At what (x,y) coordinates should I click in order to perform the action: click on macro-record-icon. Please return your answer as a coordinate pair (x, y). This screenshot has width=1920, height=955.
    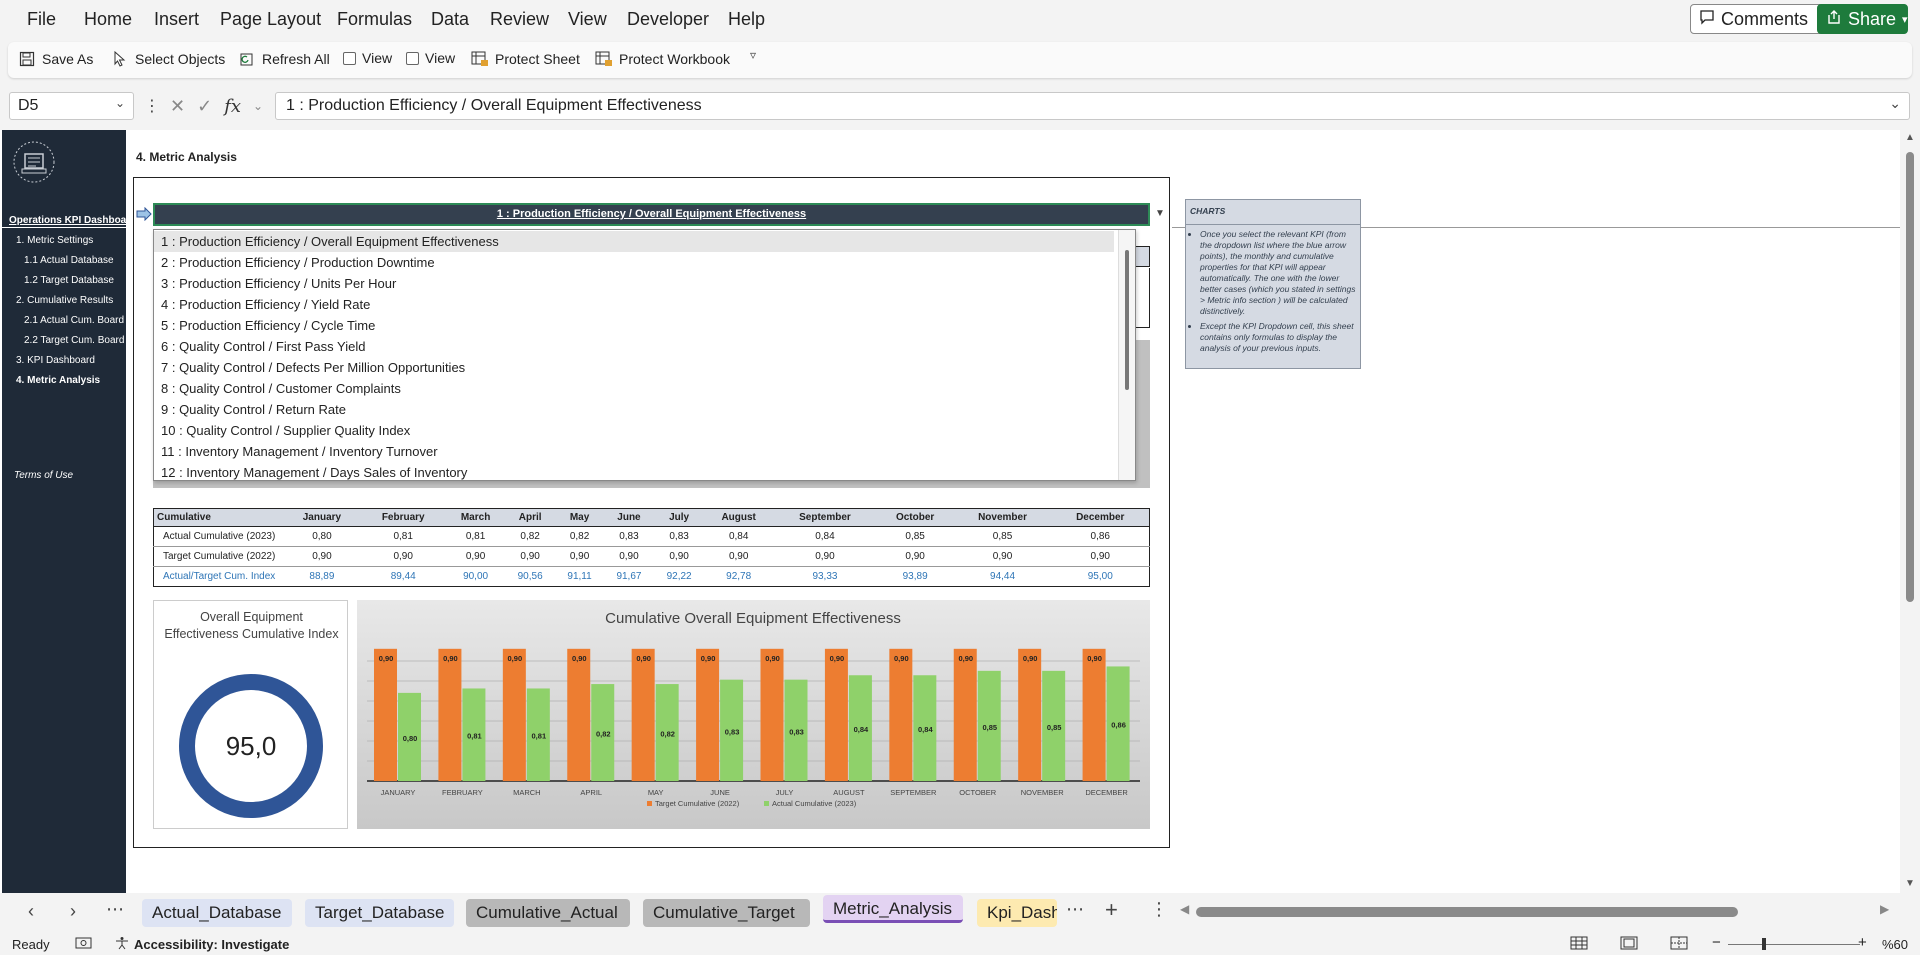
    Looking at the image, I should click on (84, 944).